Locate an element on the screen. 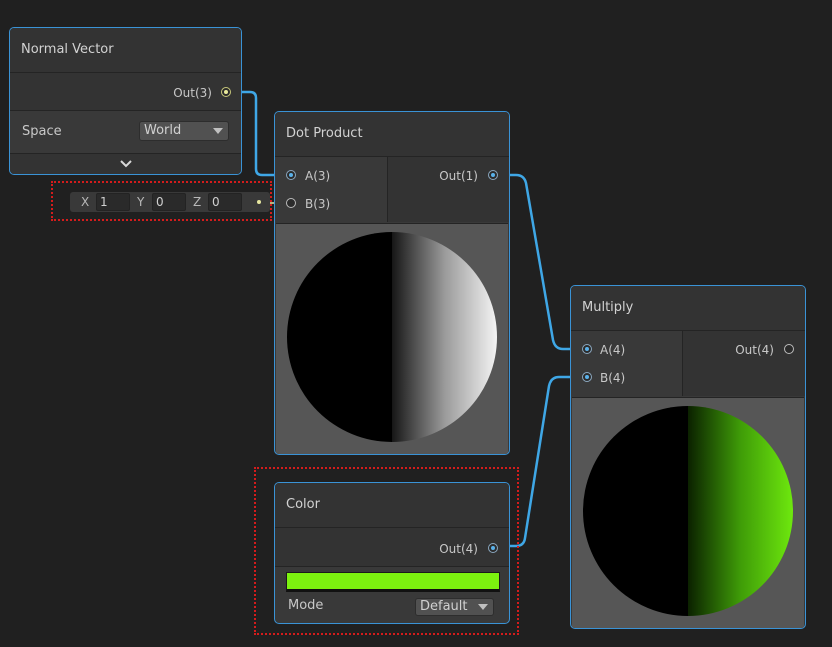 This screenshot has height=647, width=832. vector-input-field: X 1 Y 0 Z 0 is located at coordinates (170, 202).